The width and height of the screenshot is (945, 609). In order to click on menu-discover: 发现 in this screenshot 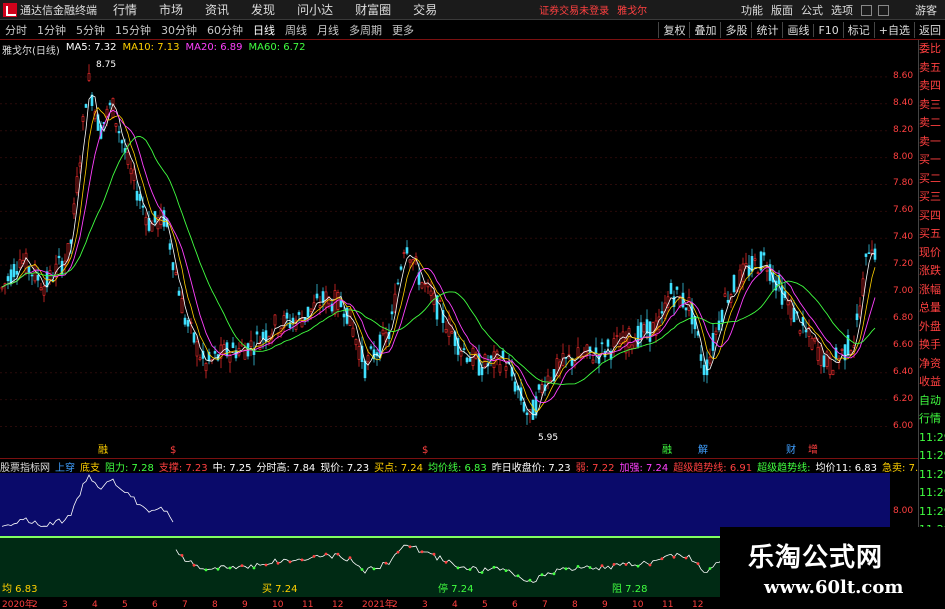, I will do `click(263, 9)`.